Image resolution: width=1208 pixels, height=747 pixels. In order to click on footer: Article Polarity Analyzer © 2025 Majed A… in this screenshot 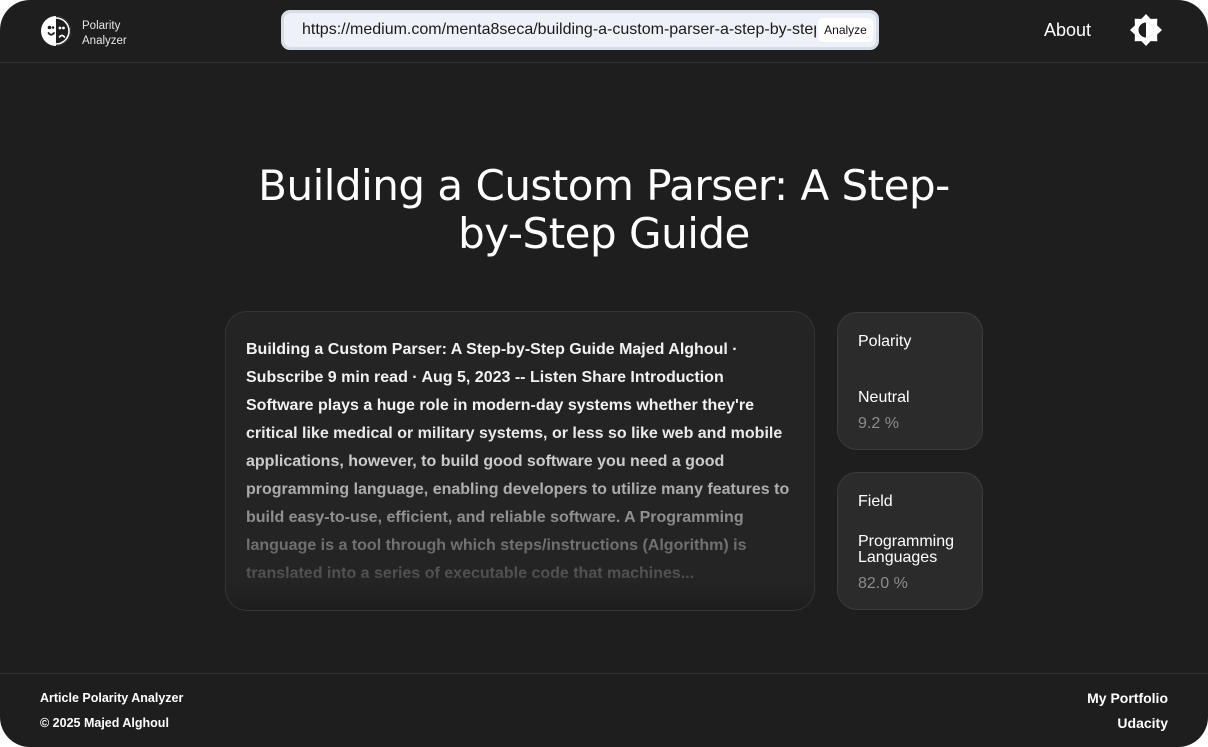, I will do `click(604, 710)`.